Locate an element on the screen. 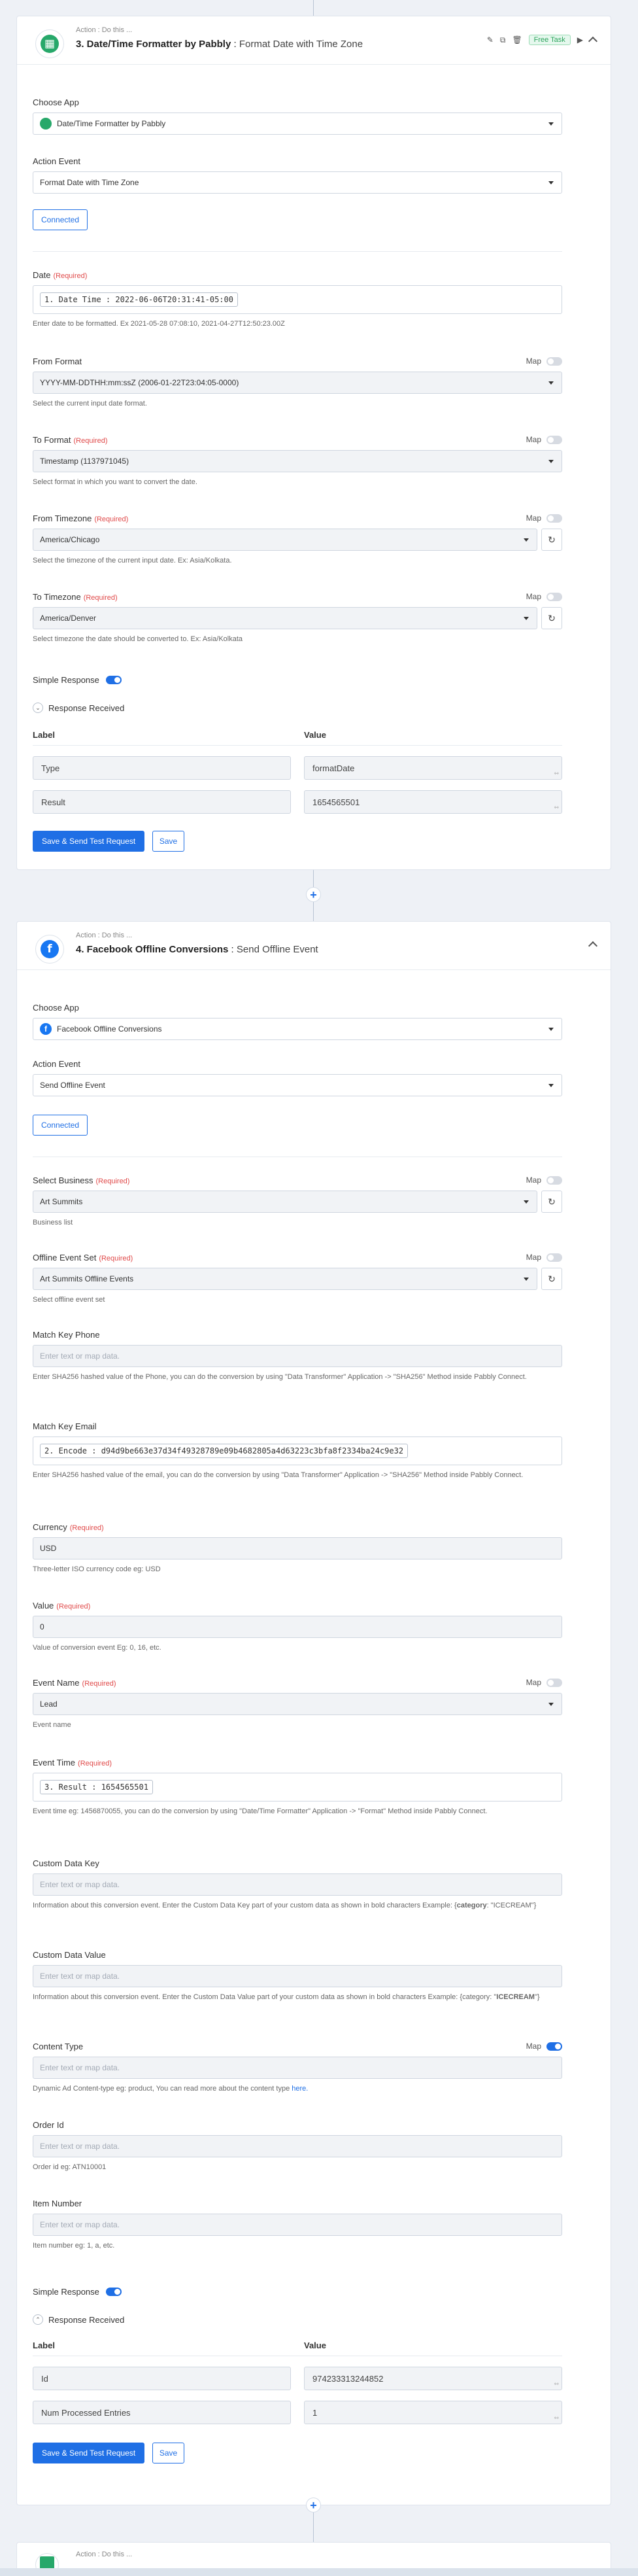  table-row: Result 1654565501 ⇿ is located at coordinates (297, 802).